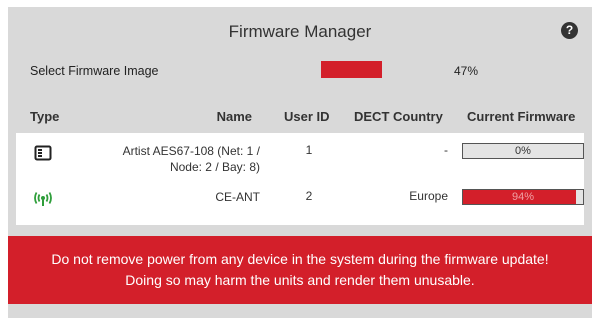 This screenshot has width=598, height=325. I want to click on firmware-progress-text: 94%, so click(523, 197).